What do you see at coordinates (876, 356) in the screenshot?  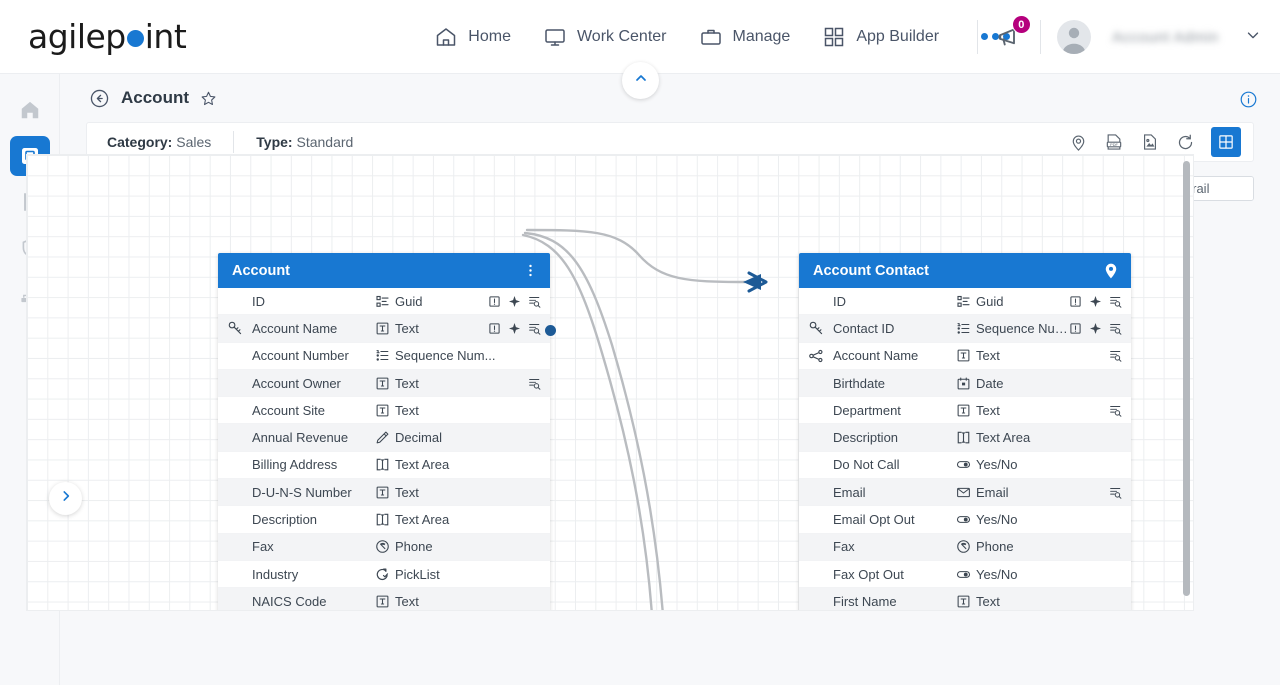 I see `field-name: Account Name` at bounding box center [876, 356].